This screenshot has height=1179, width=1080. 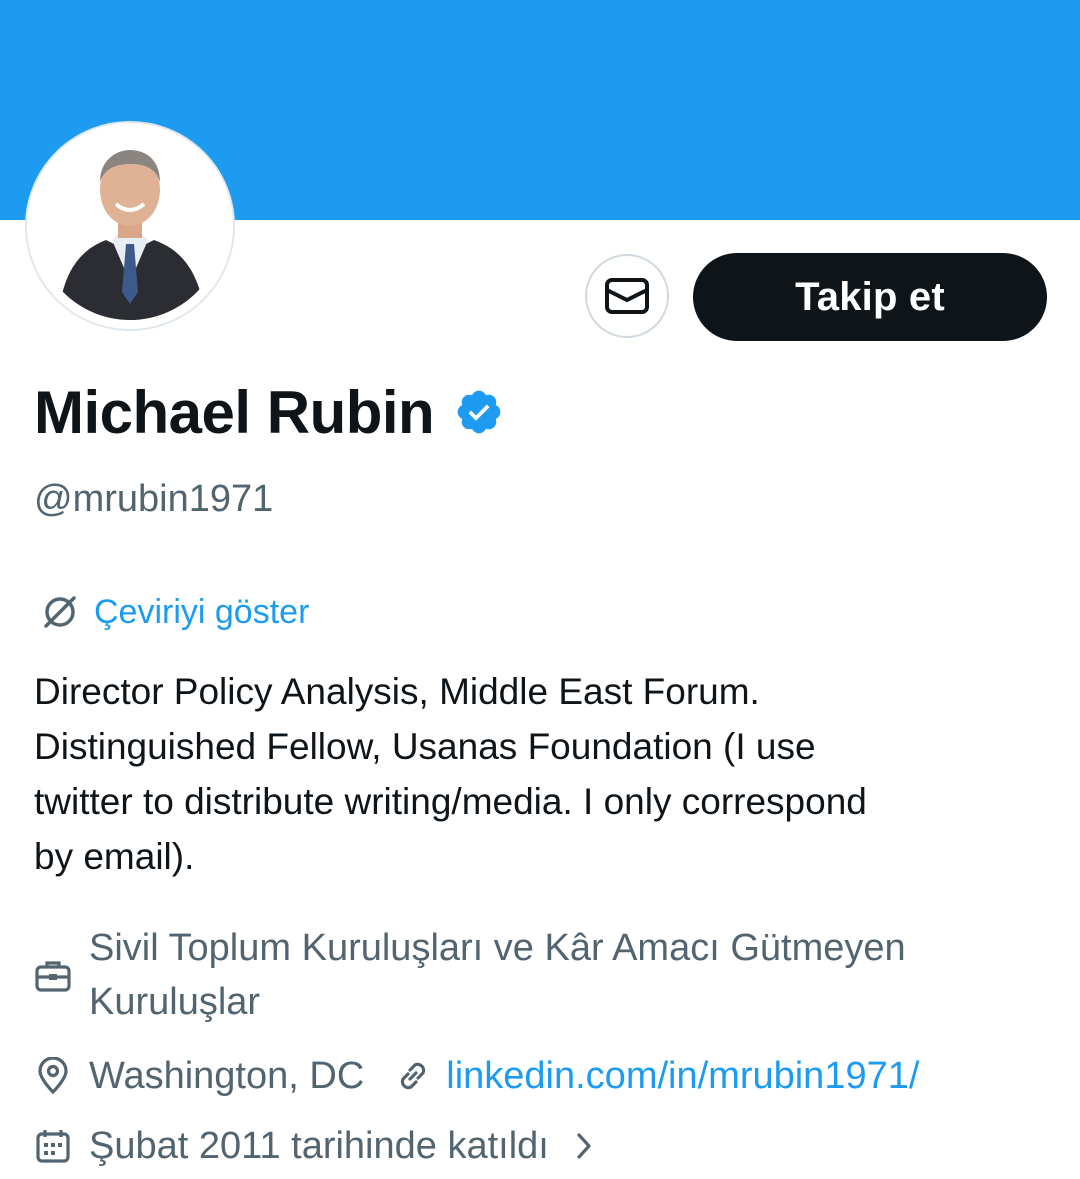 What do you see at coordinates (413, 1076) in the screenshot?
I see `link-icon` at bounding box center [413, 1076].